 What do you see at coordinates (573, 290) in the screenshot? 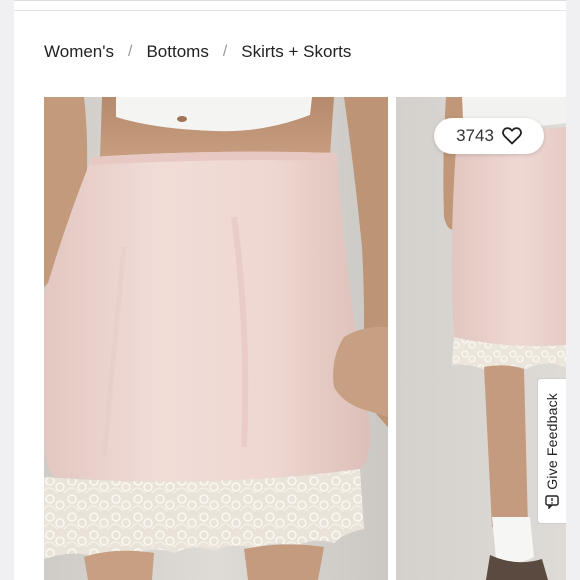
I see `right-gutter` at bounding box center [573, 290].